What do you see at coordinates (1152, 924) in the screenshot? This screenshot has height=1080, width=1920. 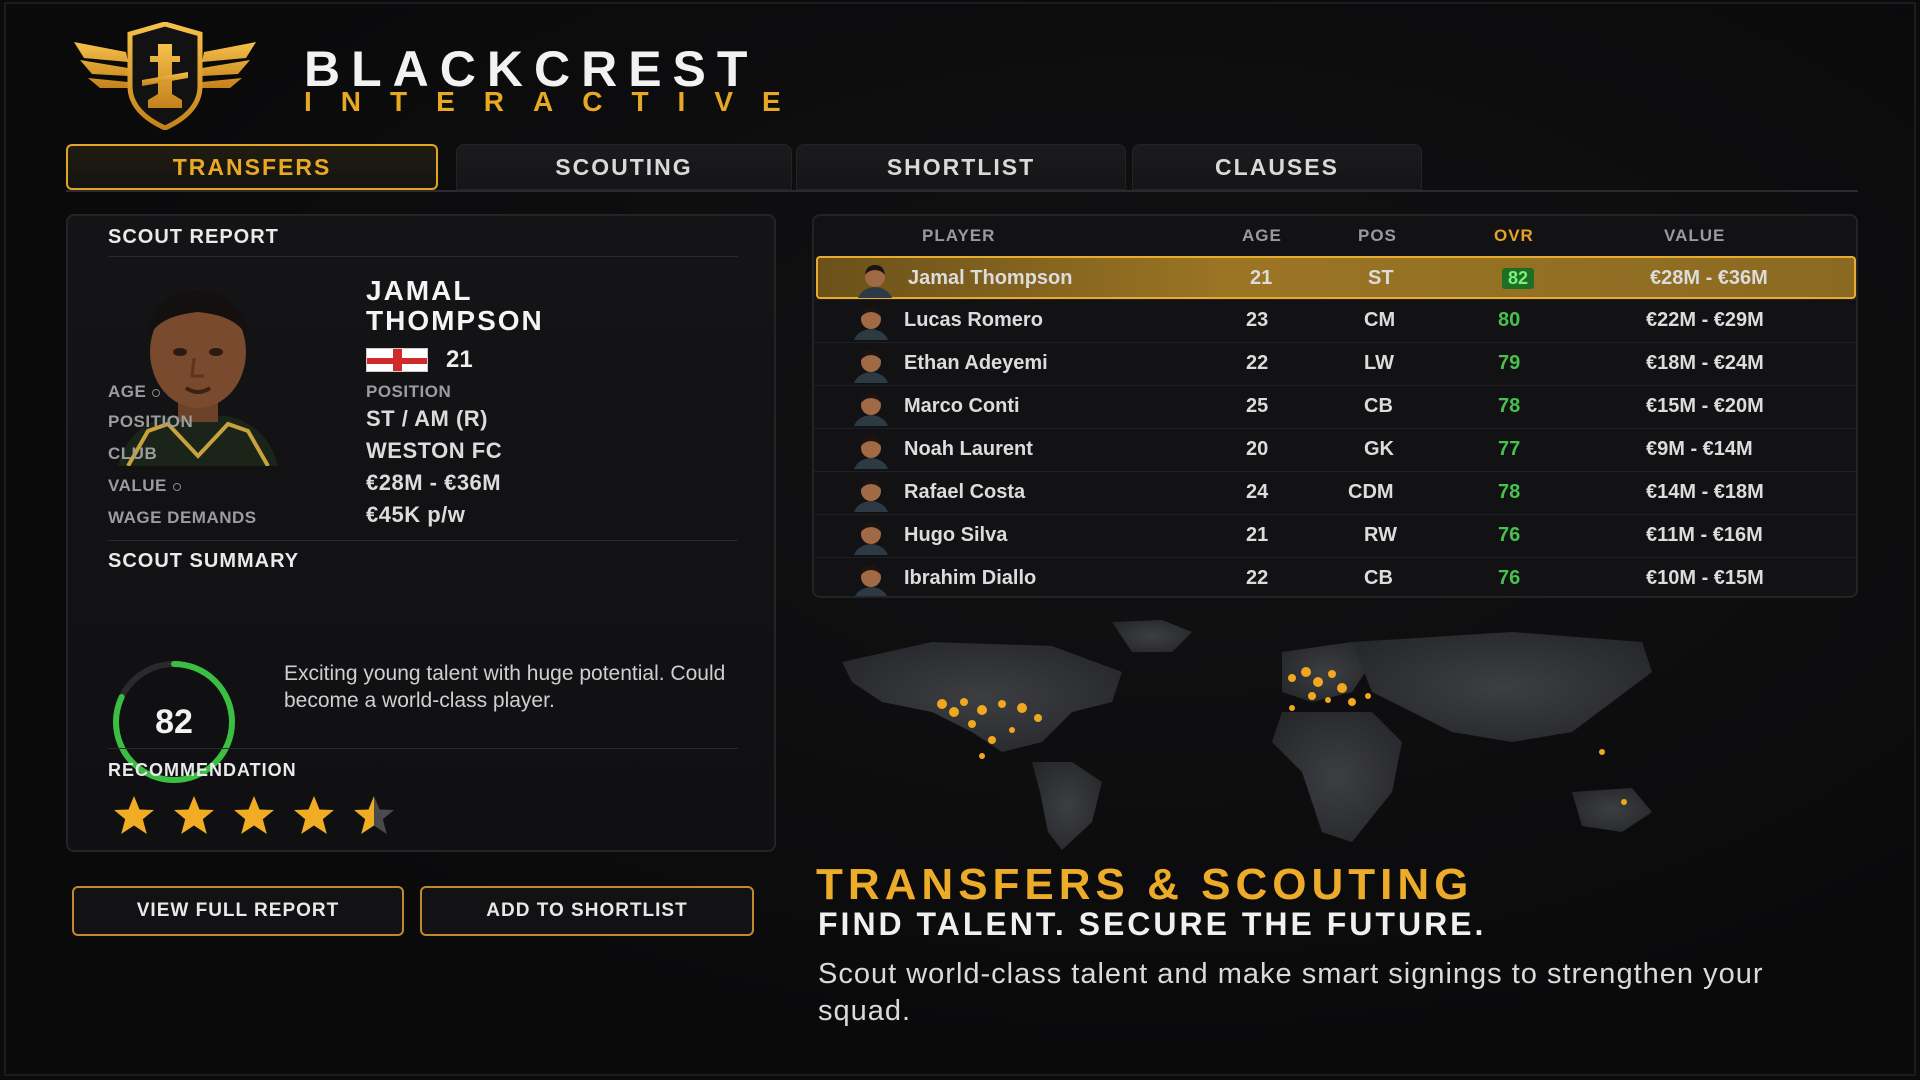 I see `marketing-subtitle: FIND TALENT. SECURE THE FUTURE.` at bounding box center [1152, 924].